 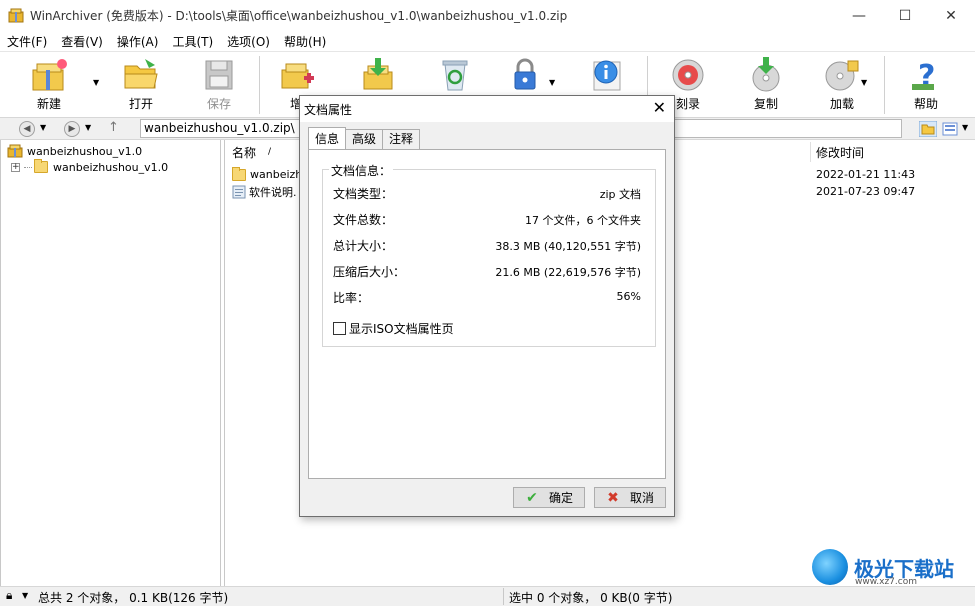 What do you see at coordinates (9, 595) in the screenshot?
I see `lock-status-icon: 🔒︎` at bounding box center [9, 595].